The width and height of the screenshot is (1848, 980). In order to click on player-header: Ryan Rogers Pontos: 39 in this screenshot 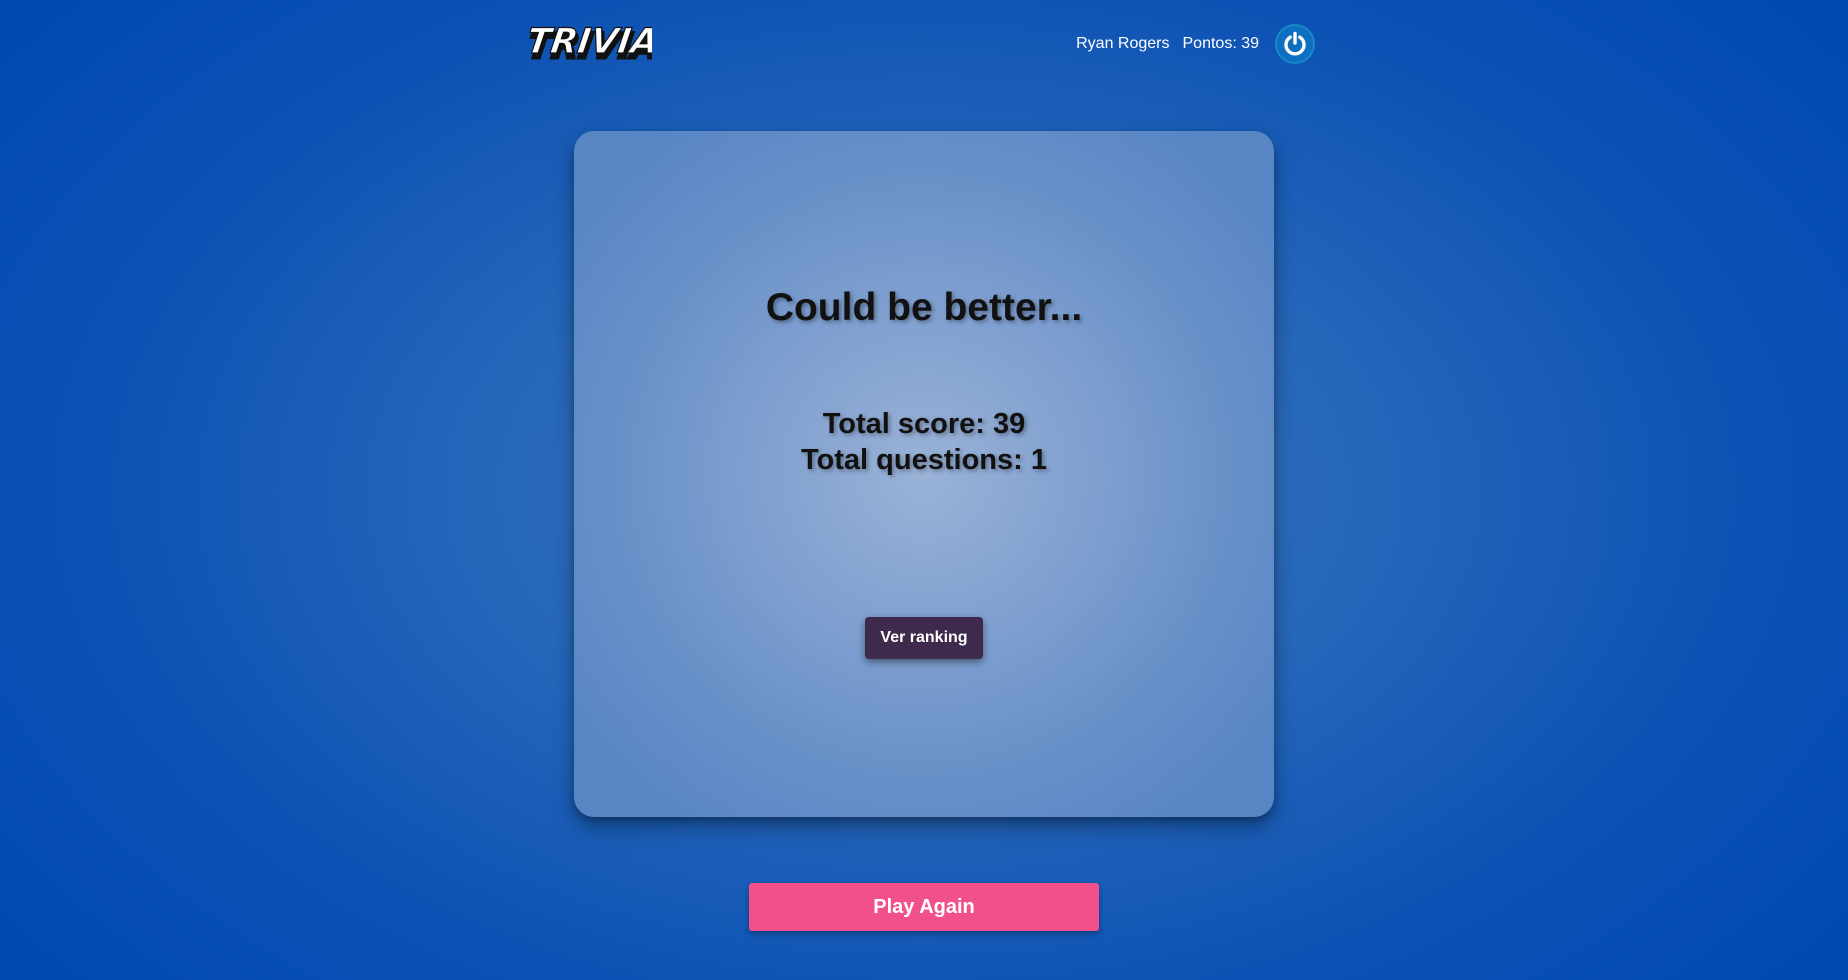, I will do `click(1195, 44)`.